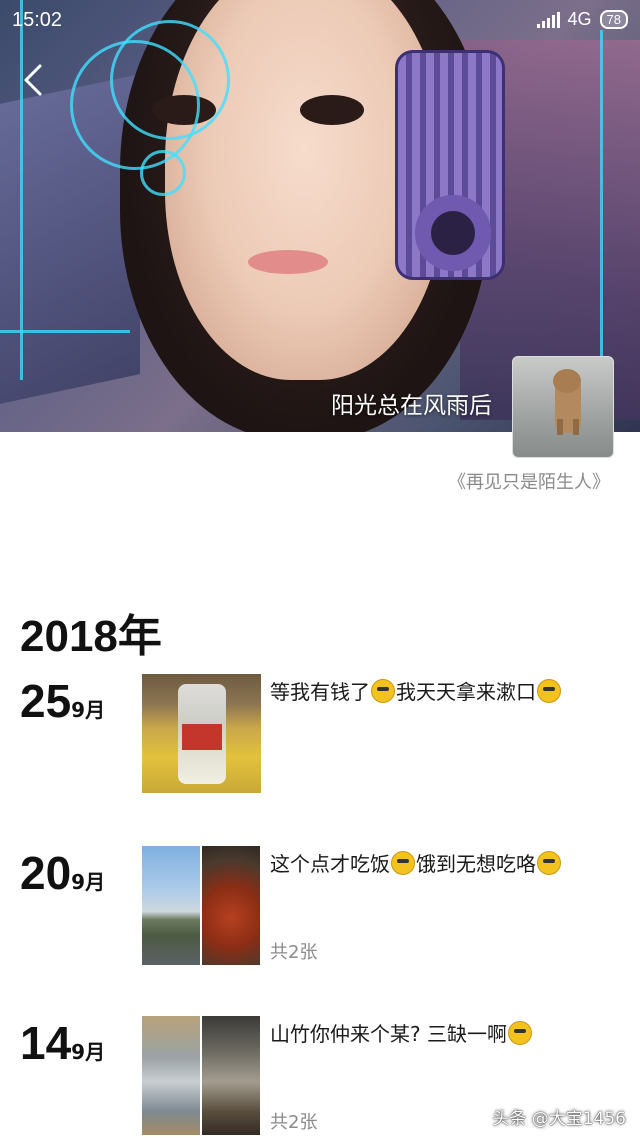 The image size is (640, 1138). Describe the element at coordinates (519, 1033) in the screenshot. I see `smirk-face-emoji` at that location.